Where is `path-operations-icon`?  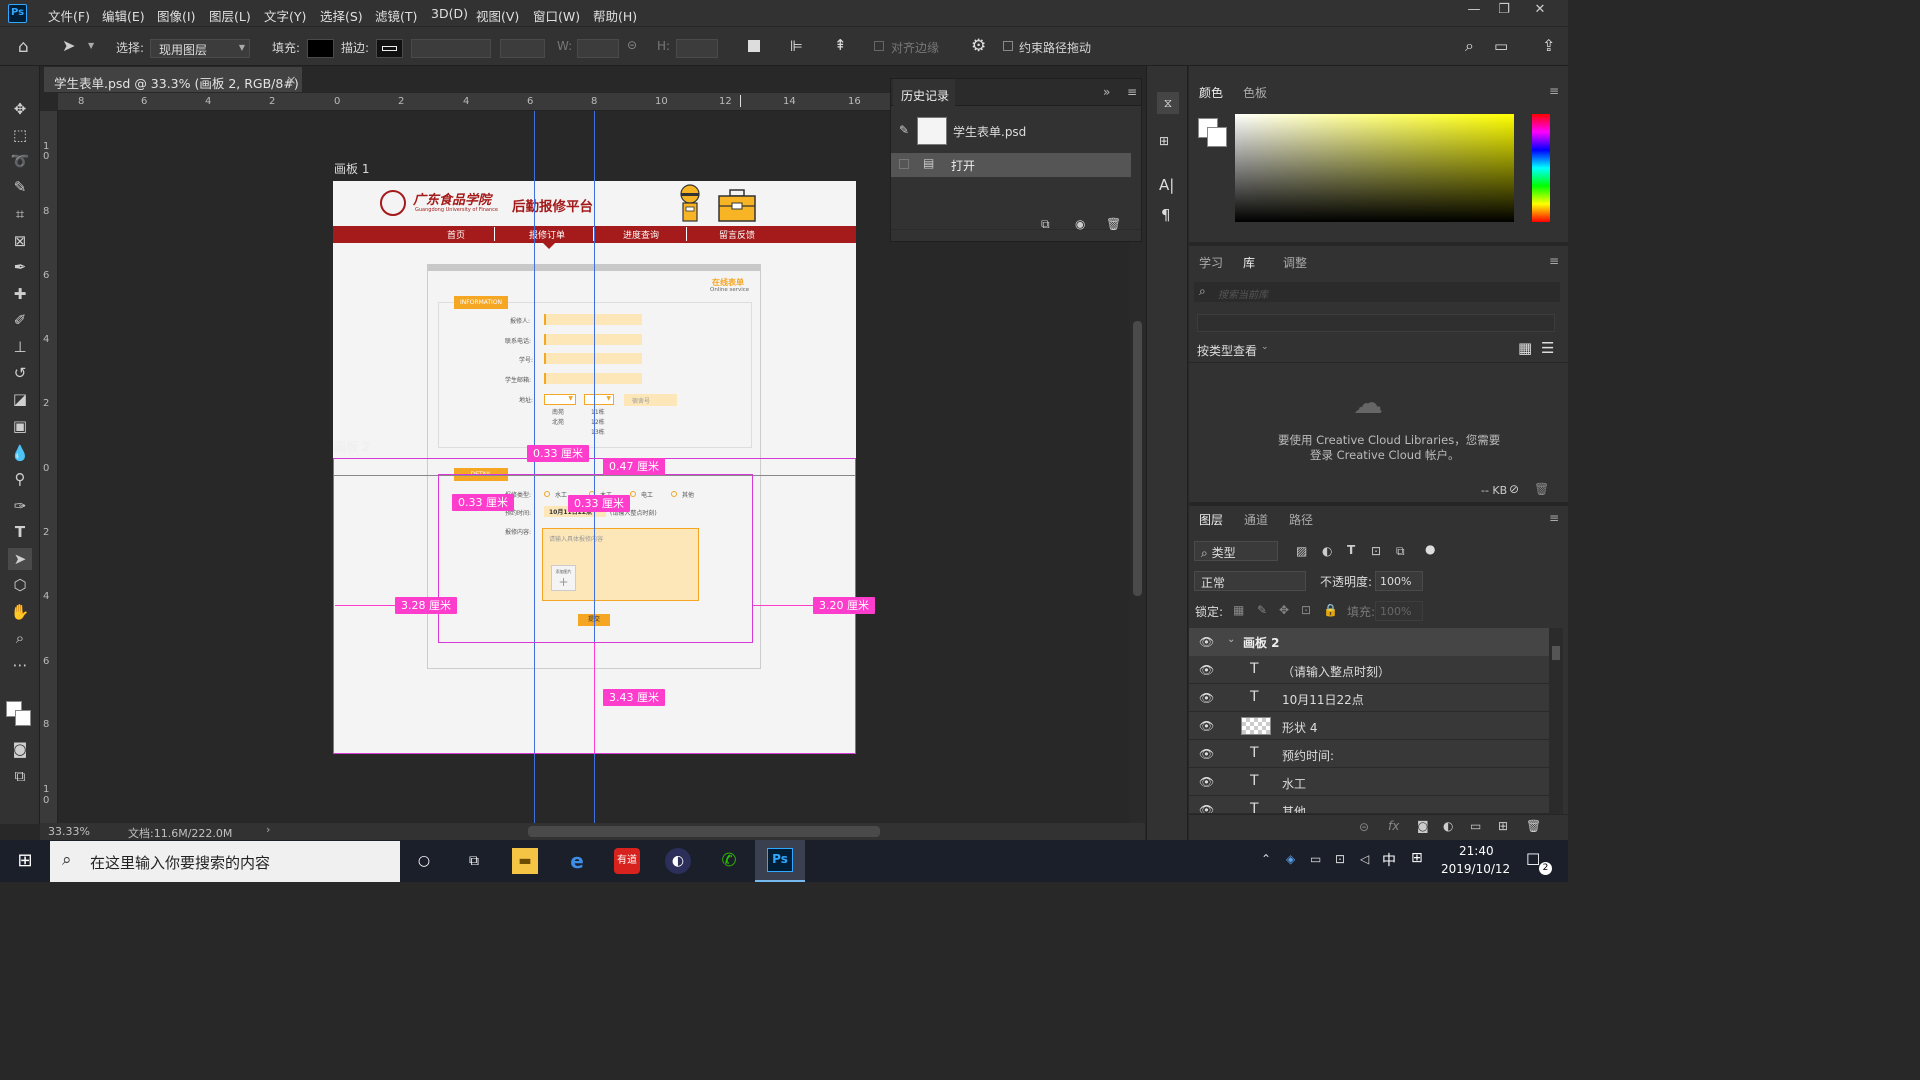
path-operations-icon is located at coordinates (754, 46).